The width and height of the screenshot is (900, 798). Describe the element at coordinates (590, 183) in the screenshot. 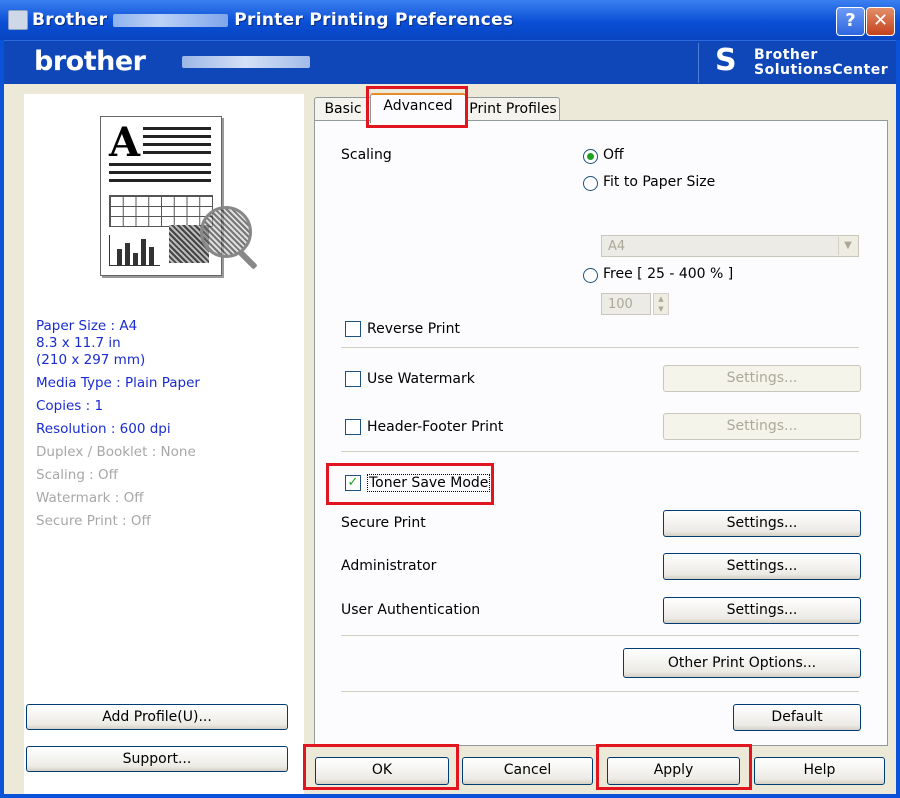

I see `scaling-fit-radio` at that location.